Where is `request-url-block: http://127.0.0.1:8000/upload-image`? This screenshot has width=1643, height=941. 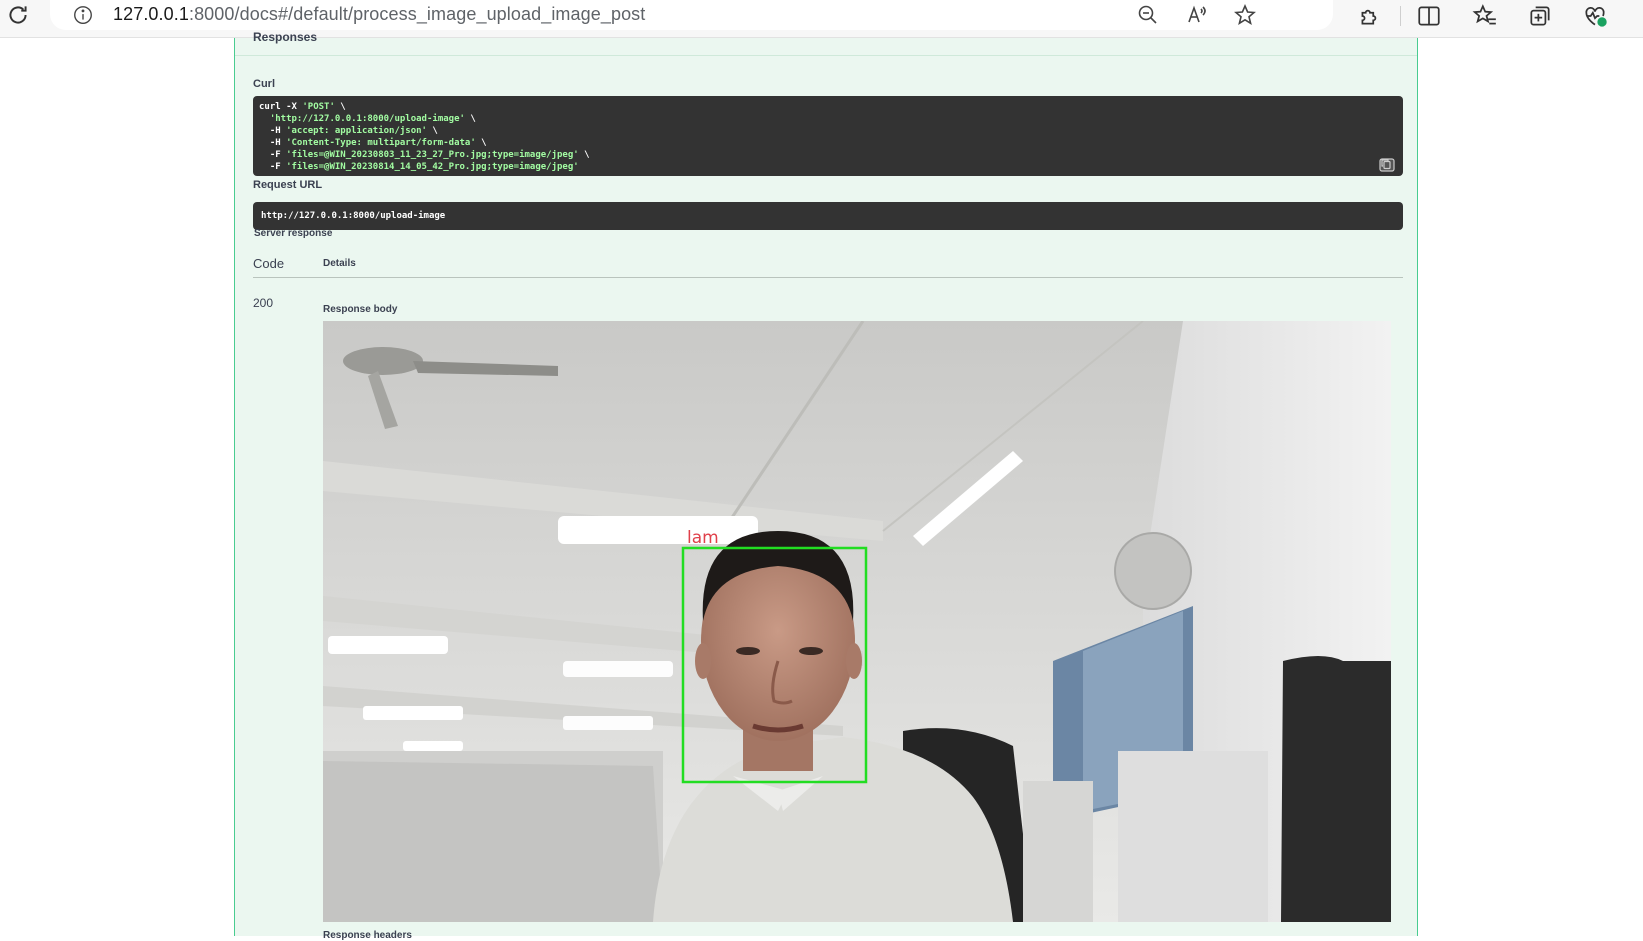
request-url-block: http://127.0.0.1:8000/upload-image is located at coordinates (828, 216).